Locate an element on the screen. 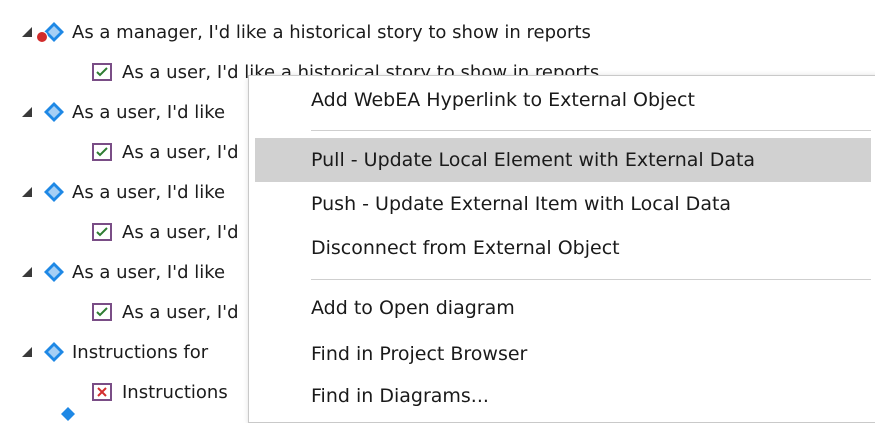 This screenshot has width=875, height=423. menu-item-label: Disconnect from External Object is located at coordinates (465, 248).